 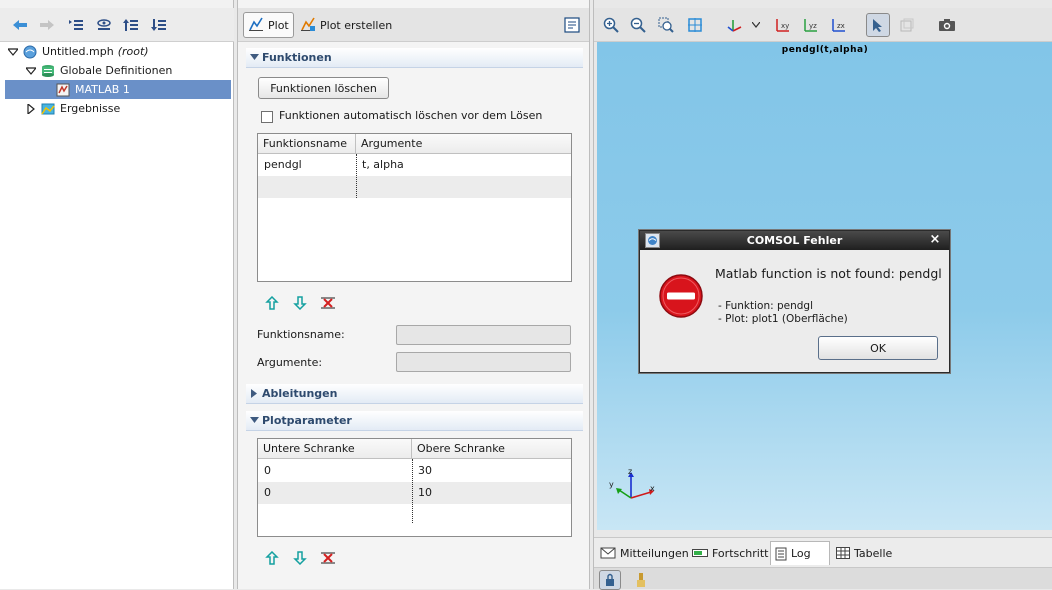 What do you see at coordinates (76, 25) in the screenshot?
I see `show-list-icon` at bounding box center [76, 25].